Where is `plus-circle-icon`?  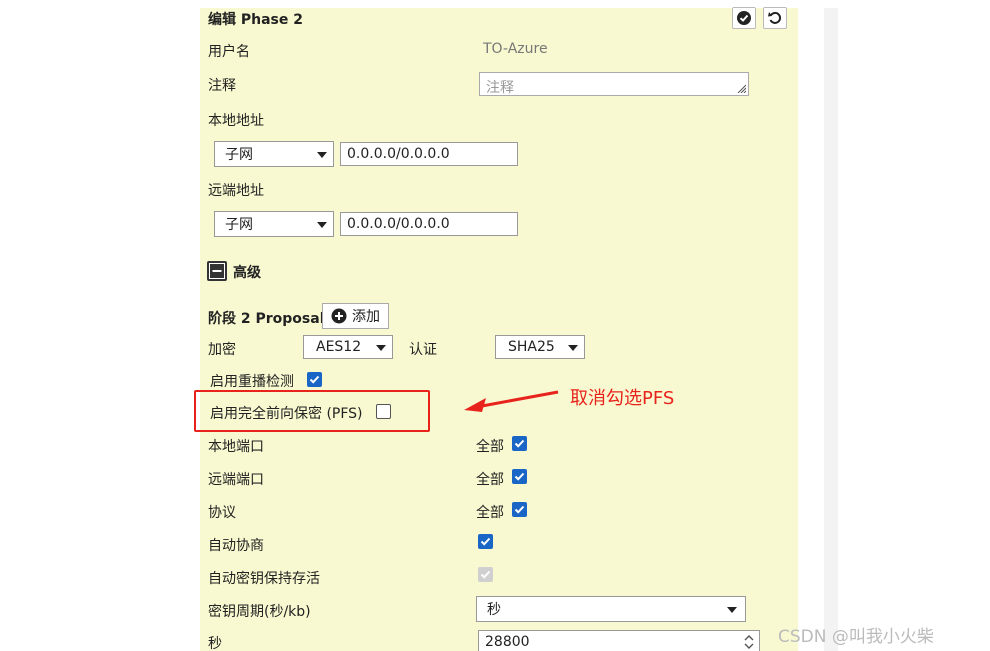
plus-circle-icon is located at coordinates (339, 316).